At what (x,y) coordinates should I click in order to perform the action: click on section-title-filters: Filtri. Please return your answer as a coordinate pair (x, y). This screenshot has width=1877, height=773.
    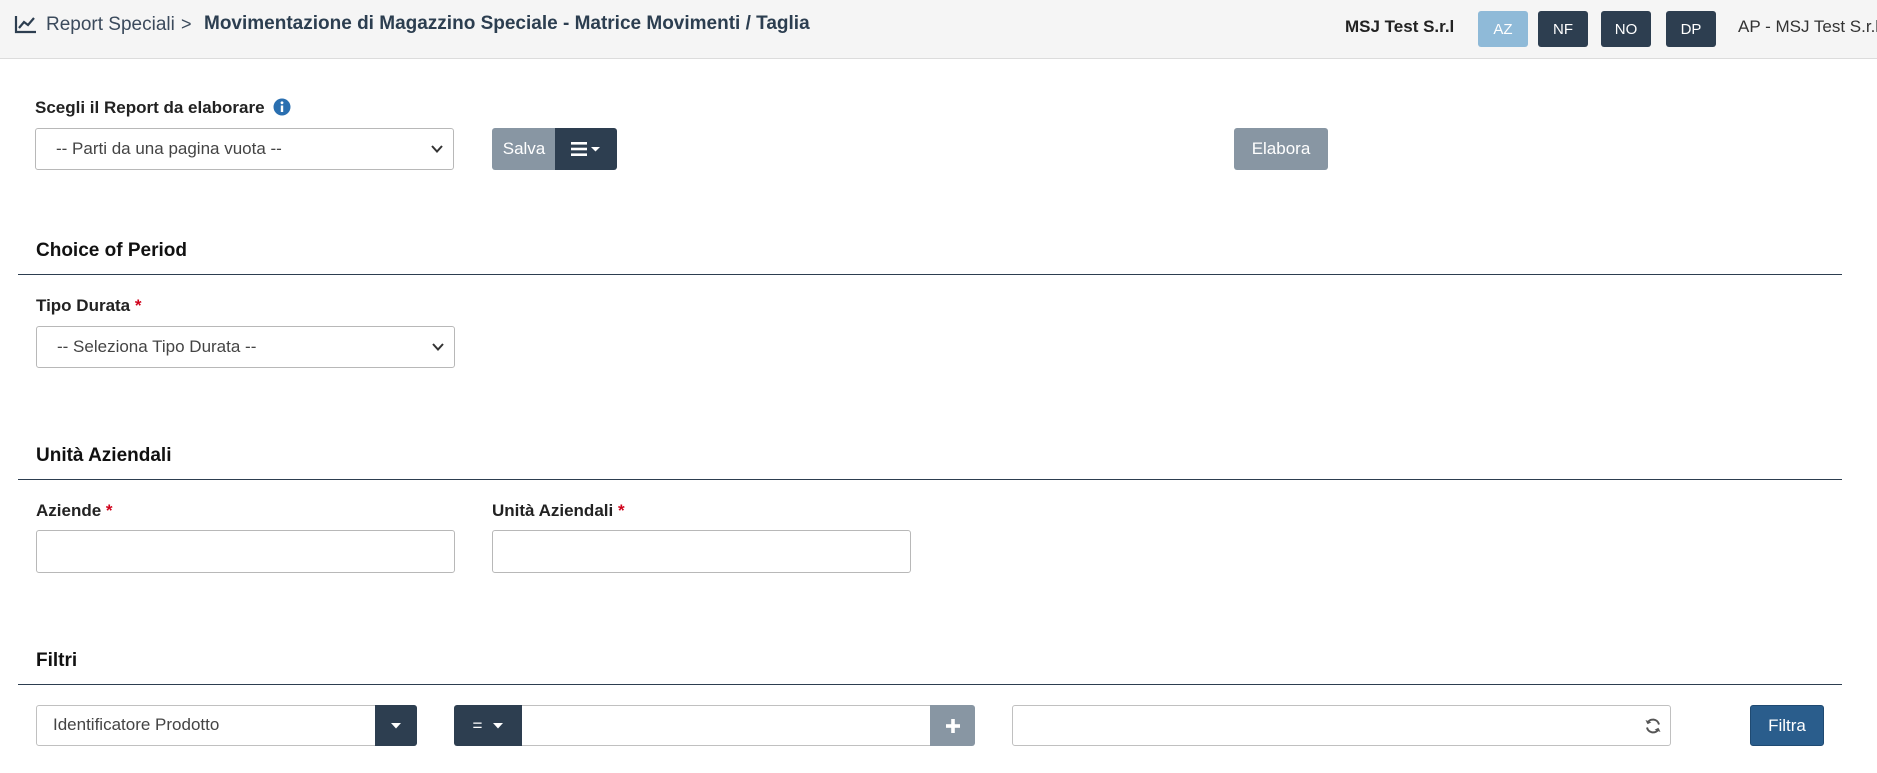
    Looking at the image, I should click on (57, 660).